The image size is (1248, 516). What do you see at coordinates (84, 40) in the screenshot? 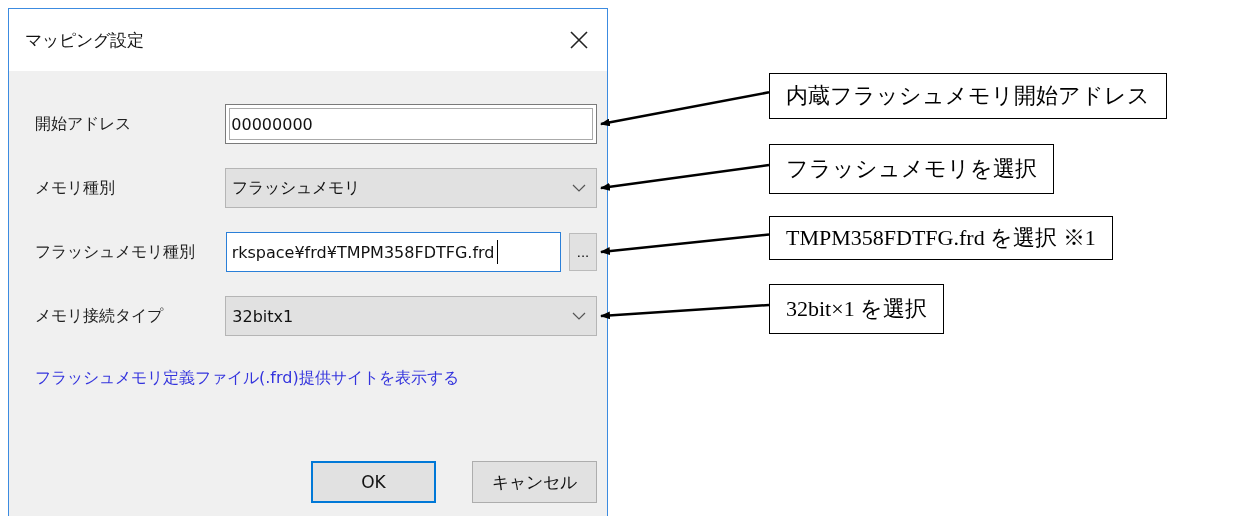
I see `window-title: マッピング設定` at bounding box center [84, 40].